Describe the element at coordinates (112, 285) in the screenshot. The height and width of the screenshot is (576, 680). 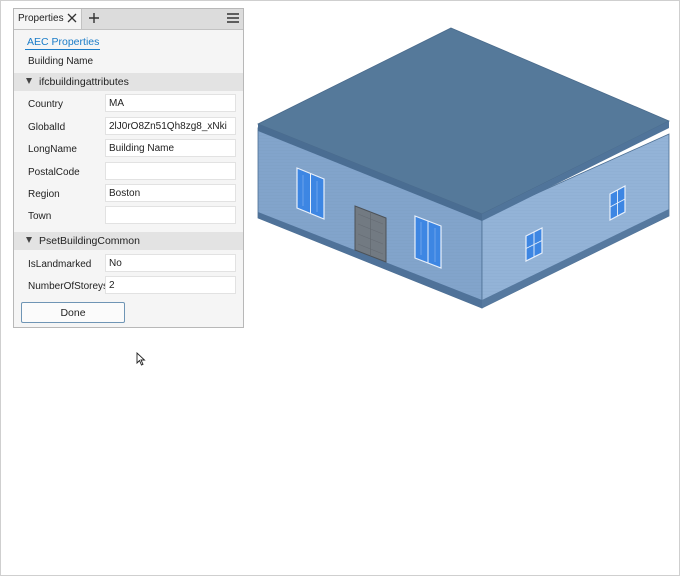
I see `property-value: 2` at that location.